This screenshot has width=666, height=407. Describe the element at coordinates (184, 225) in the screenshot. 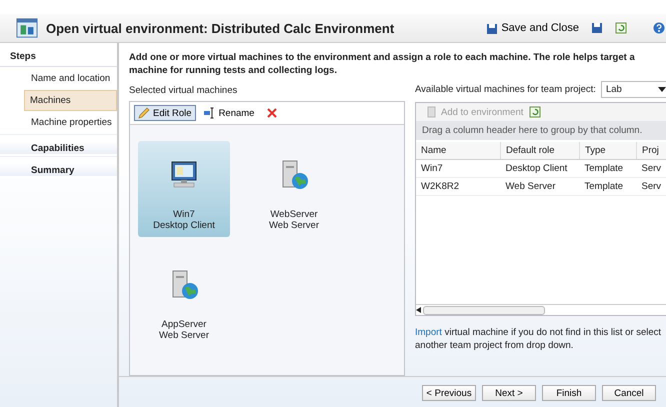

I see `machine-role: Desktop Client` at that location.